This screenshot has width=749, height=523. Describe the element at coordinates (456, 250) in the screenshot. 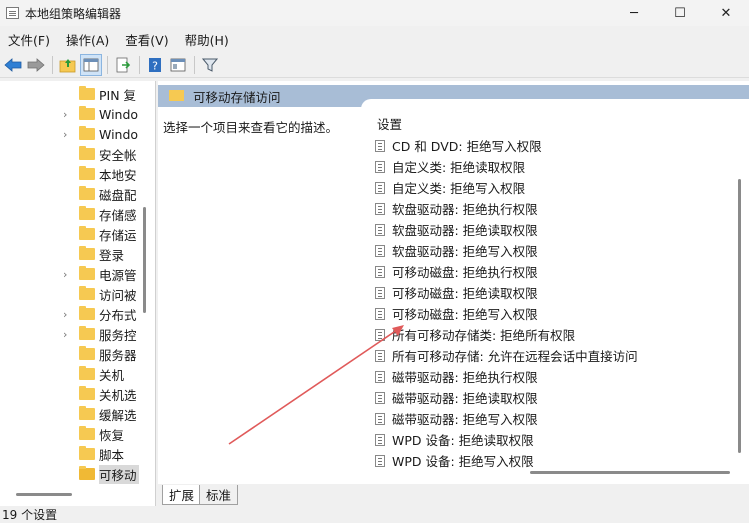

I see `setting-row: 软盘驱动器: 拒绝写入权限` at that location.